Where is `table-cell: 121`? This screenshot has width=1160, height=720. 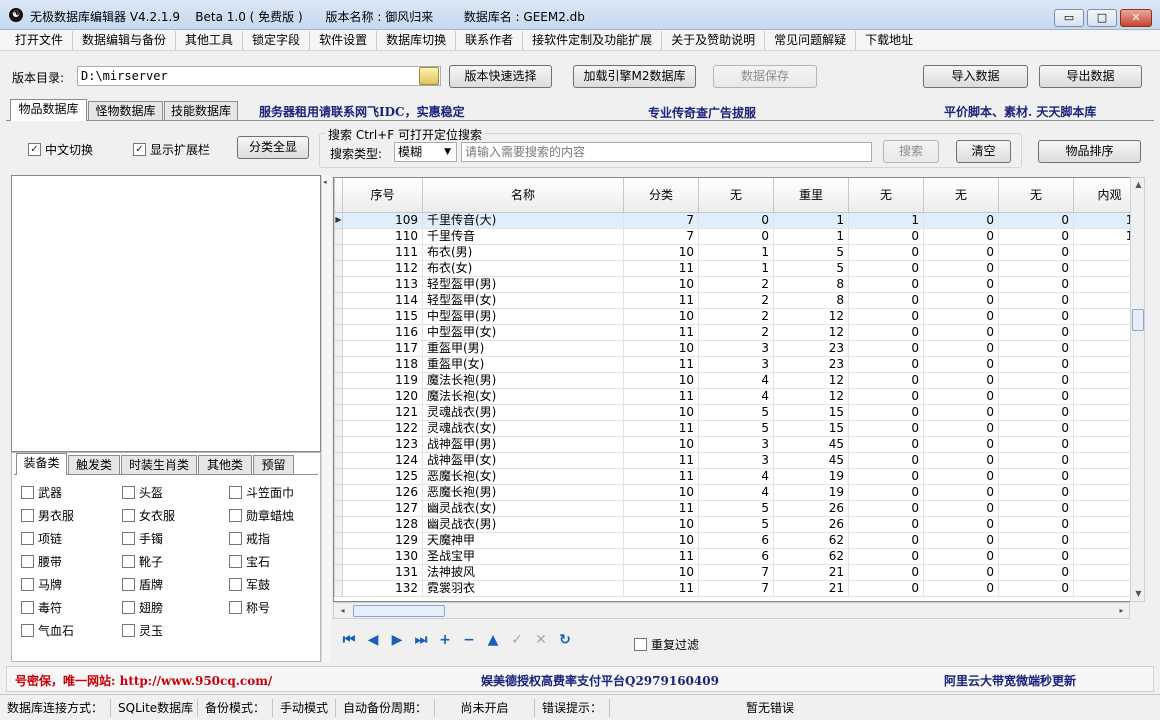 table-cell: 121 is located at coordinates (382, 412).